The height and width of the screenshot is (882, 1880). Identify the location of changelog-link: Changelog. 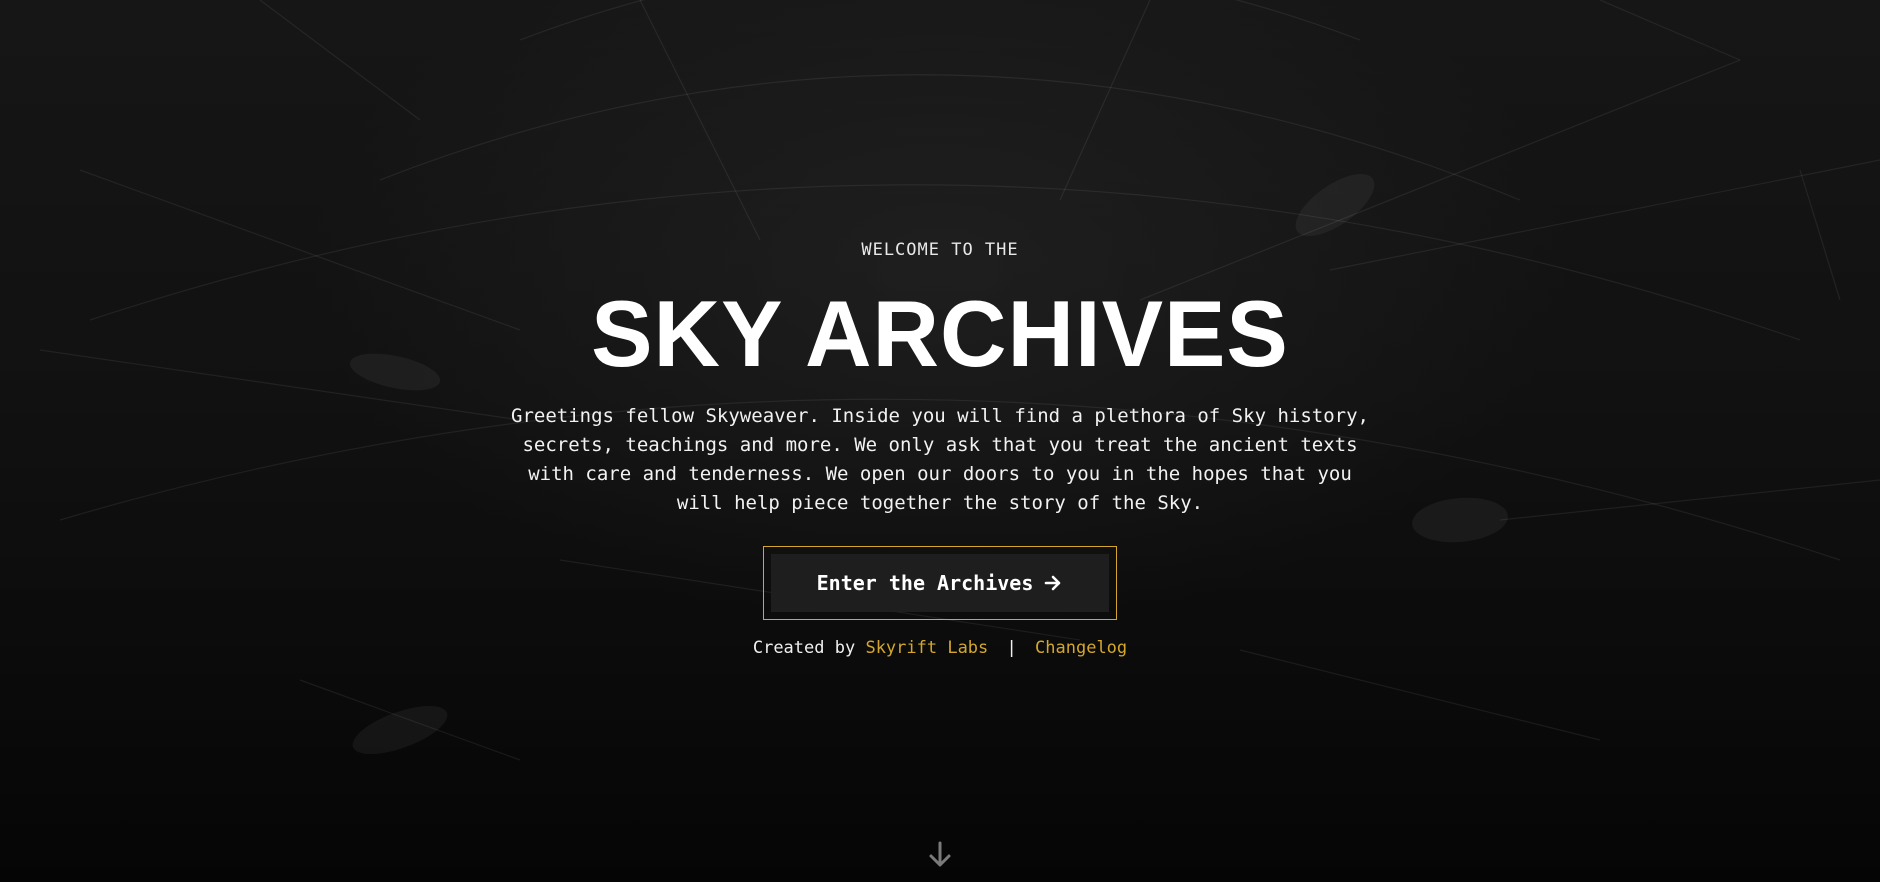
(1081, 648).